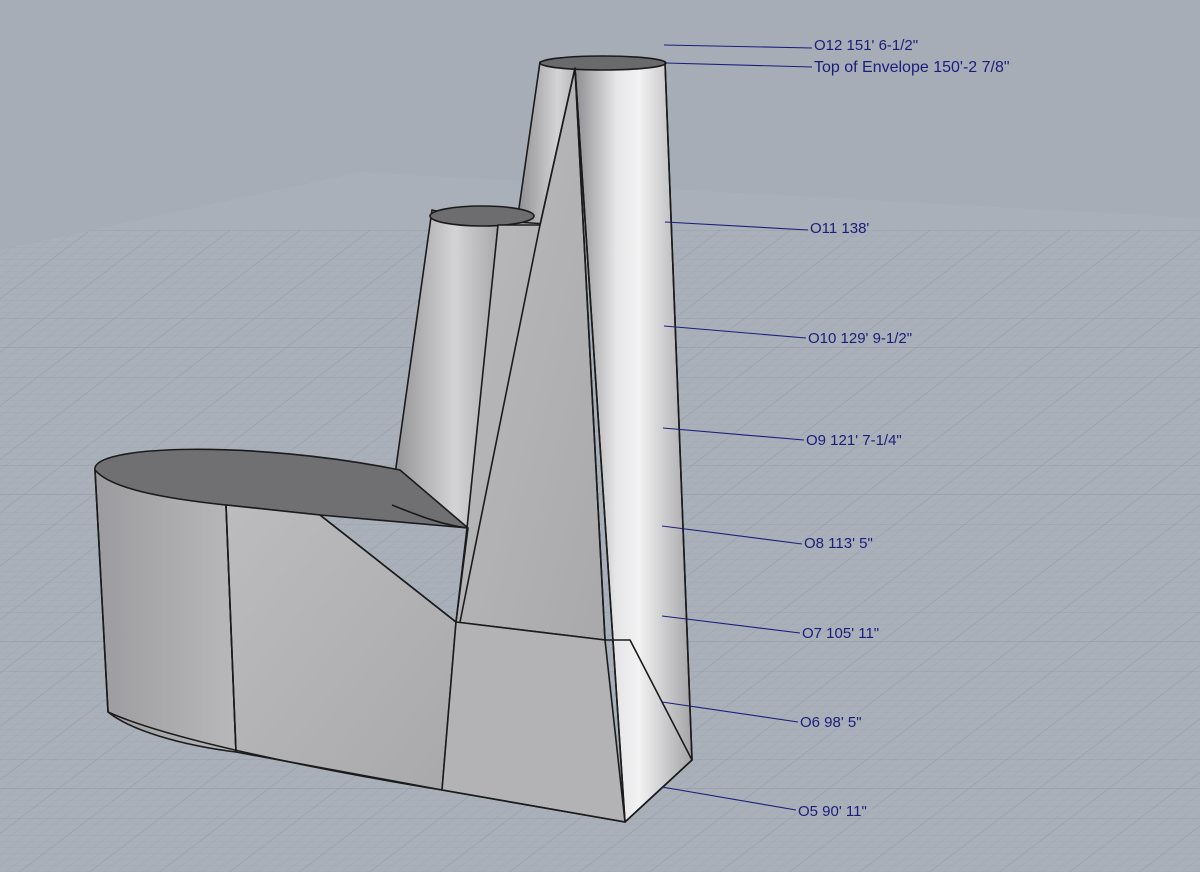 The width and height of the screenshot is (1200, 872). Describe the element at coordinates (839, 228) in the screenshot. I see `level-label-o11: O11 138'` at that location.